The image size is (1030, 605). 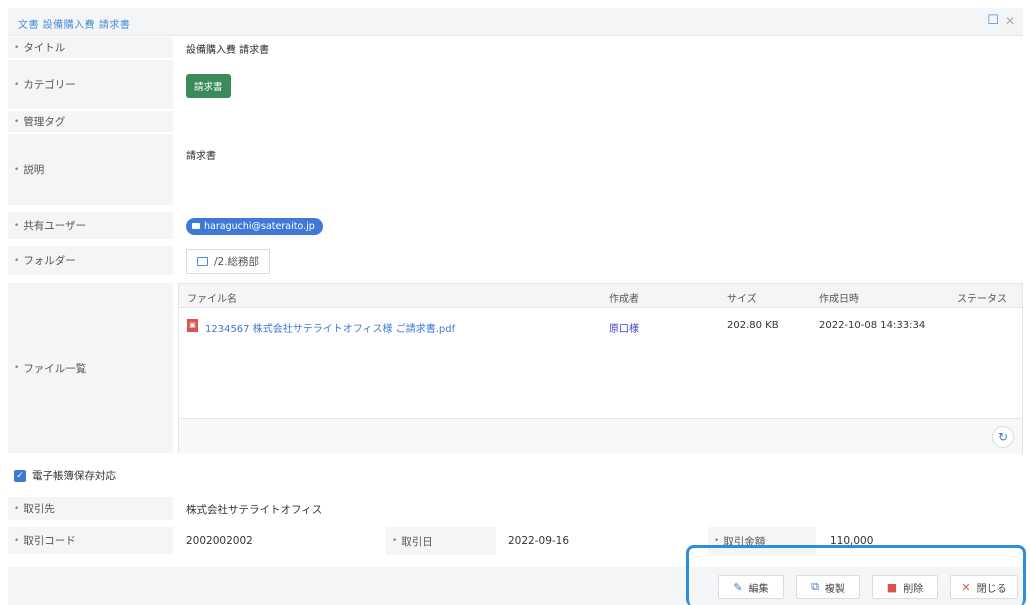 I want to click on category-badge: 請求書, so click(x=208, y=86).